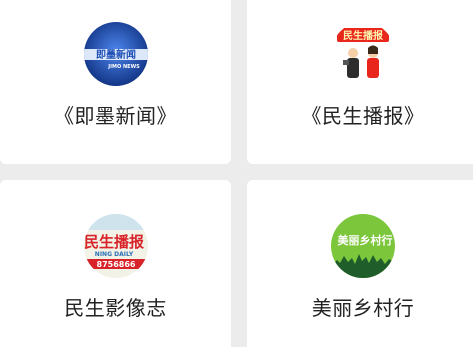  I want to click on svg-text: 即墨新闻, so click(116, 54).